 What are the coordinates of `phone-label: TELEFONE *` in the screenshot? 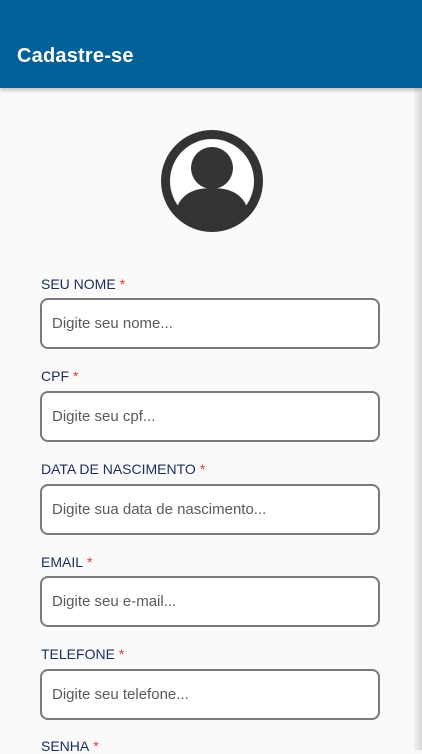 It's located at (83, 654).